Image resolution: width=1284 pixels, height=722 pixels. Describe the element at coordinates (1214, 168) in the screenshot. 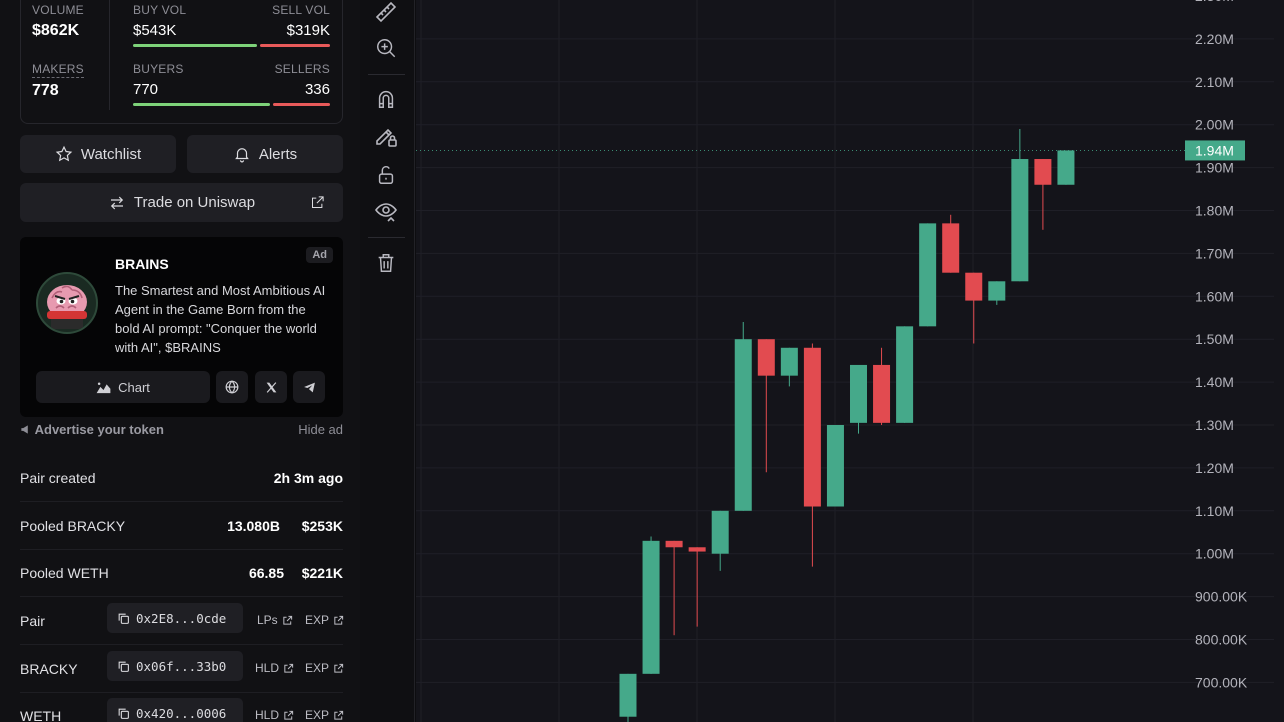

I see `y-tick-label: 1.90M` at that location.